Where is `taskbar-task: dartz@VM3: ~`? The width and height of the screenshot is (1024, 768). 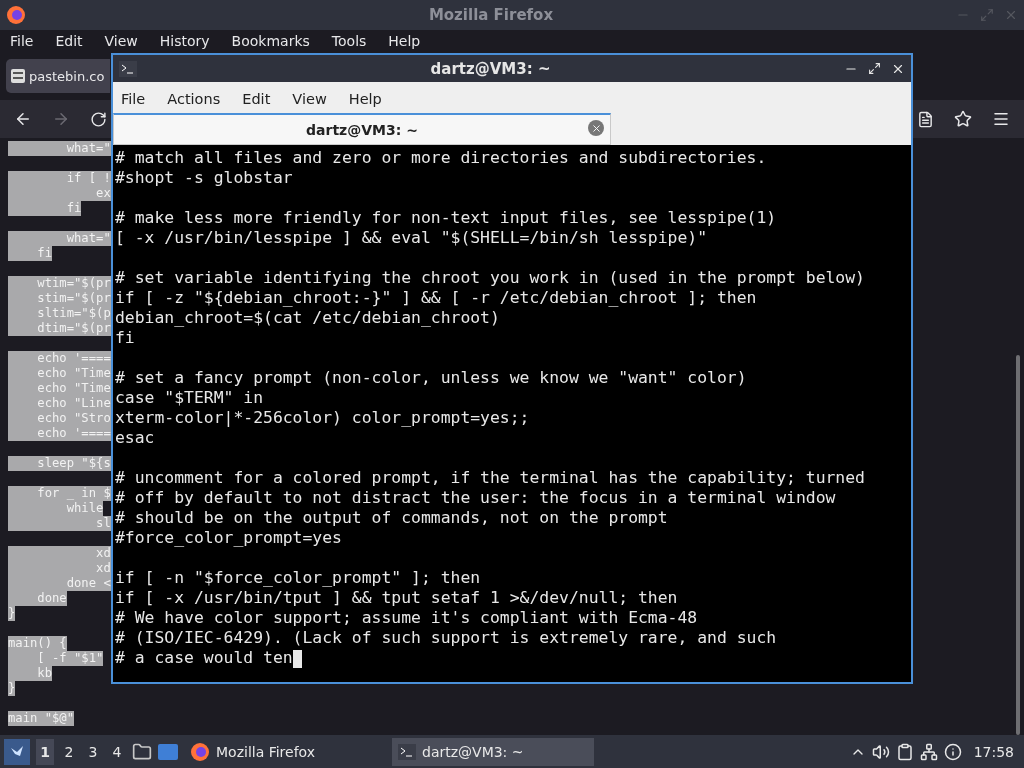
taskbar-task: dartz@VM3: ~ is located at coordinates (493, 751).